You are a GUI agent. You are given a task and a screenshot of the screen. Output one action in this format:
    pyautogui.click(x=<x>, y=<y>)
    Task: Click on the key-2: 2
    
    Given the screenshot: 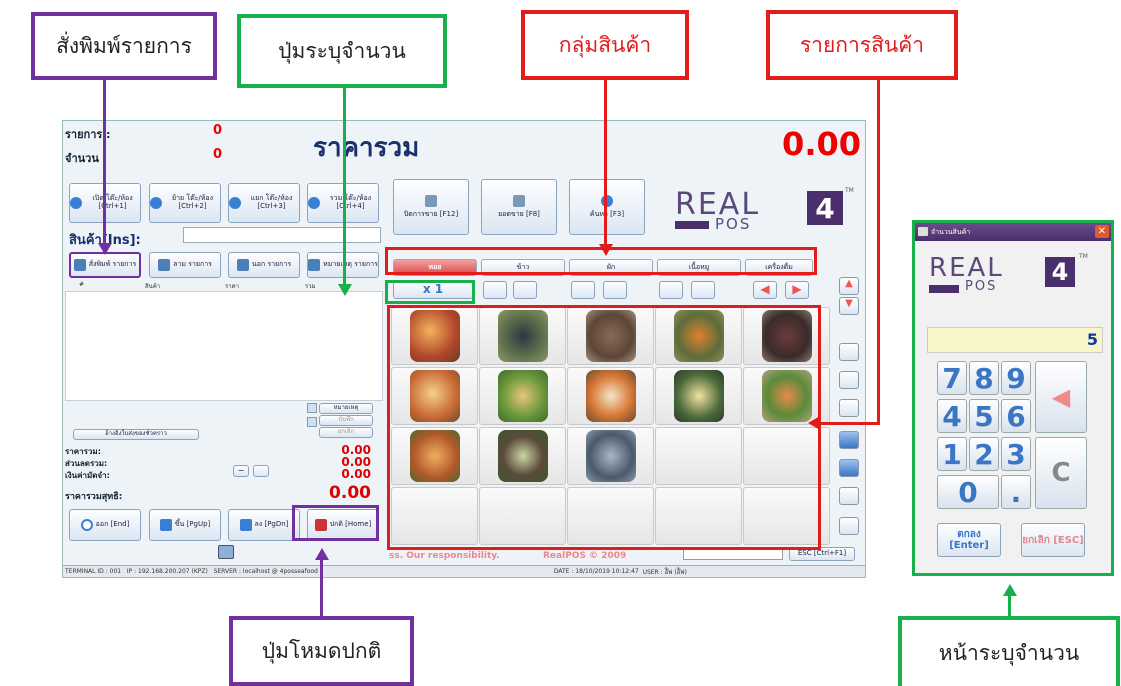 What is the action you would take?
    pyautogui.click(x=984, y=454)
    